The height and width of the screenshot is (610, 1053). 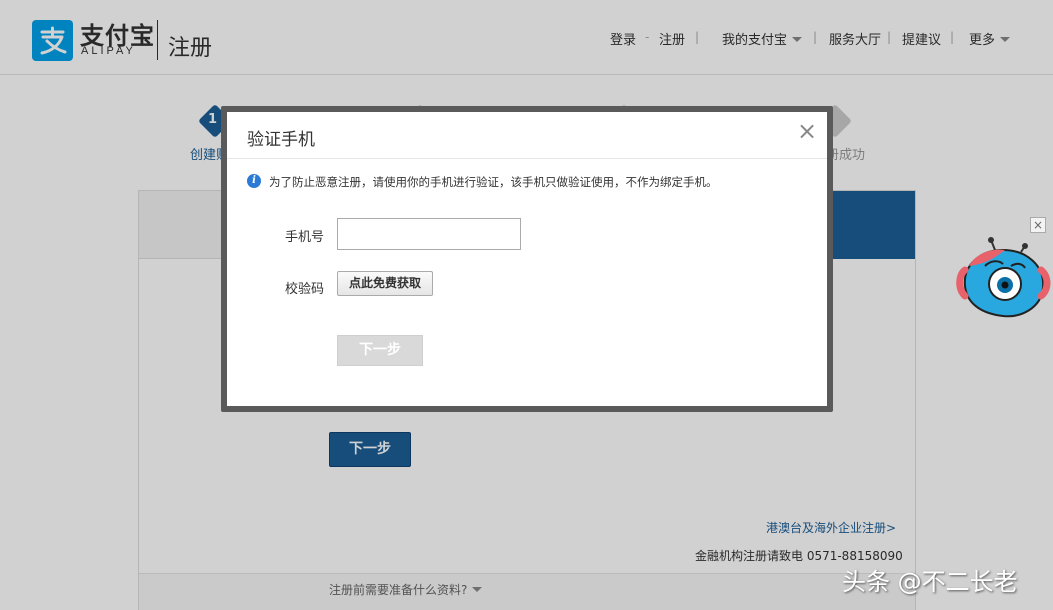 What do you see at coordinates (930, 582) in the screenshot?
I see `watermark-text: 头条 @不二长老` at bounding box center [930, 582].